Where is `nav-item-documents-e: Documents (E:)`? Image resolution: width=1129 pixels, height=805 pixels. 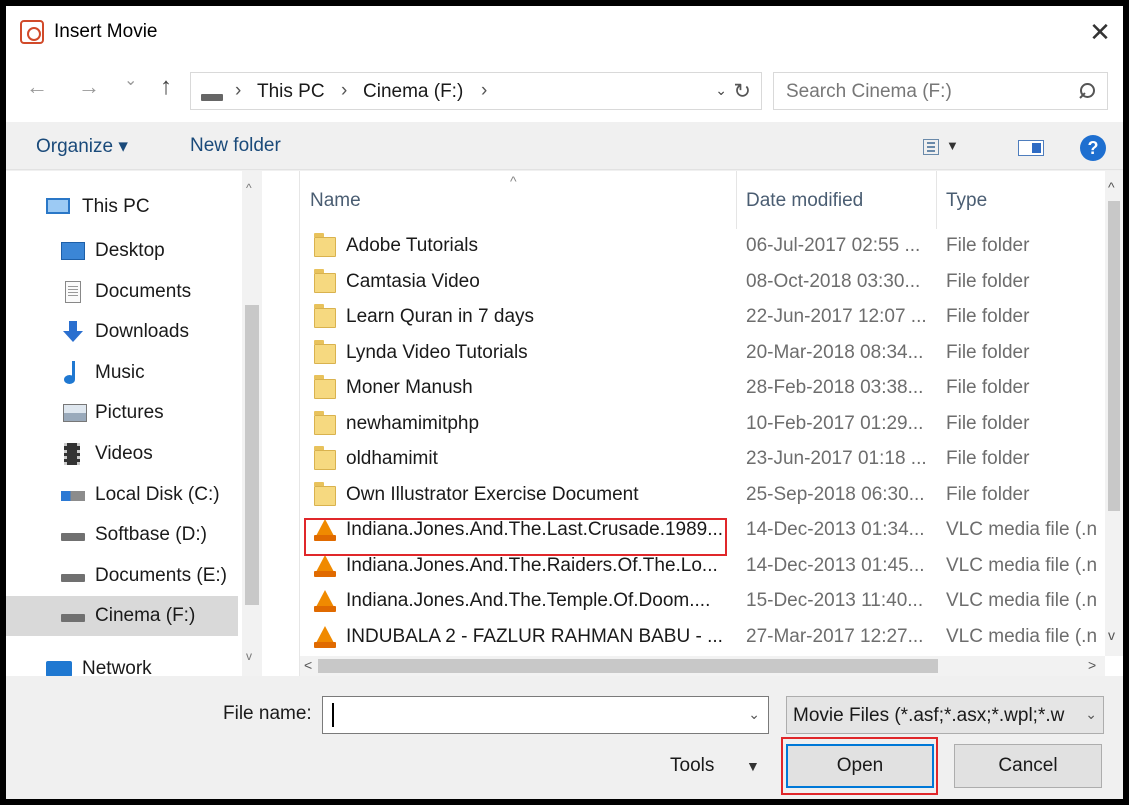
nav-item-documents-e: Documents (E:) is located at coordinates (122, 576).